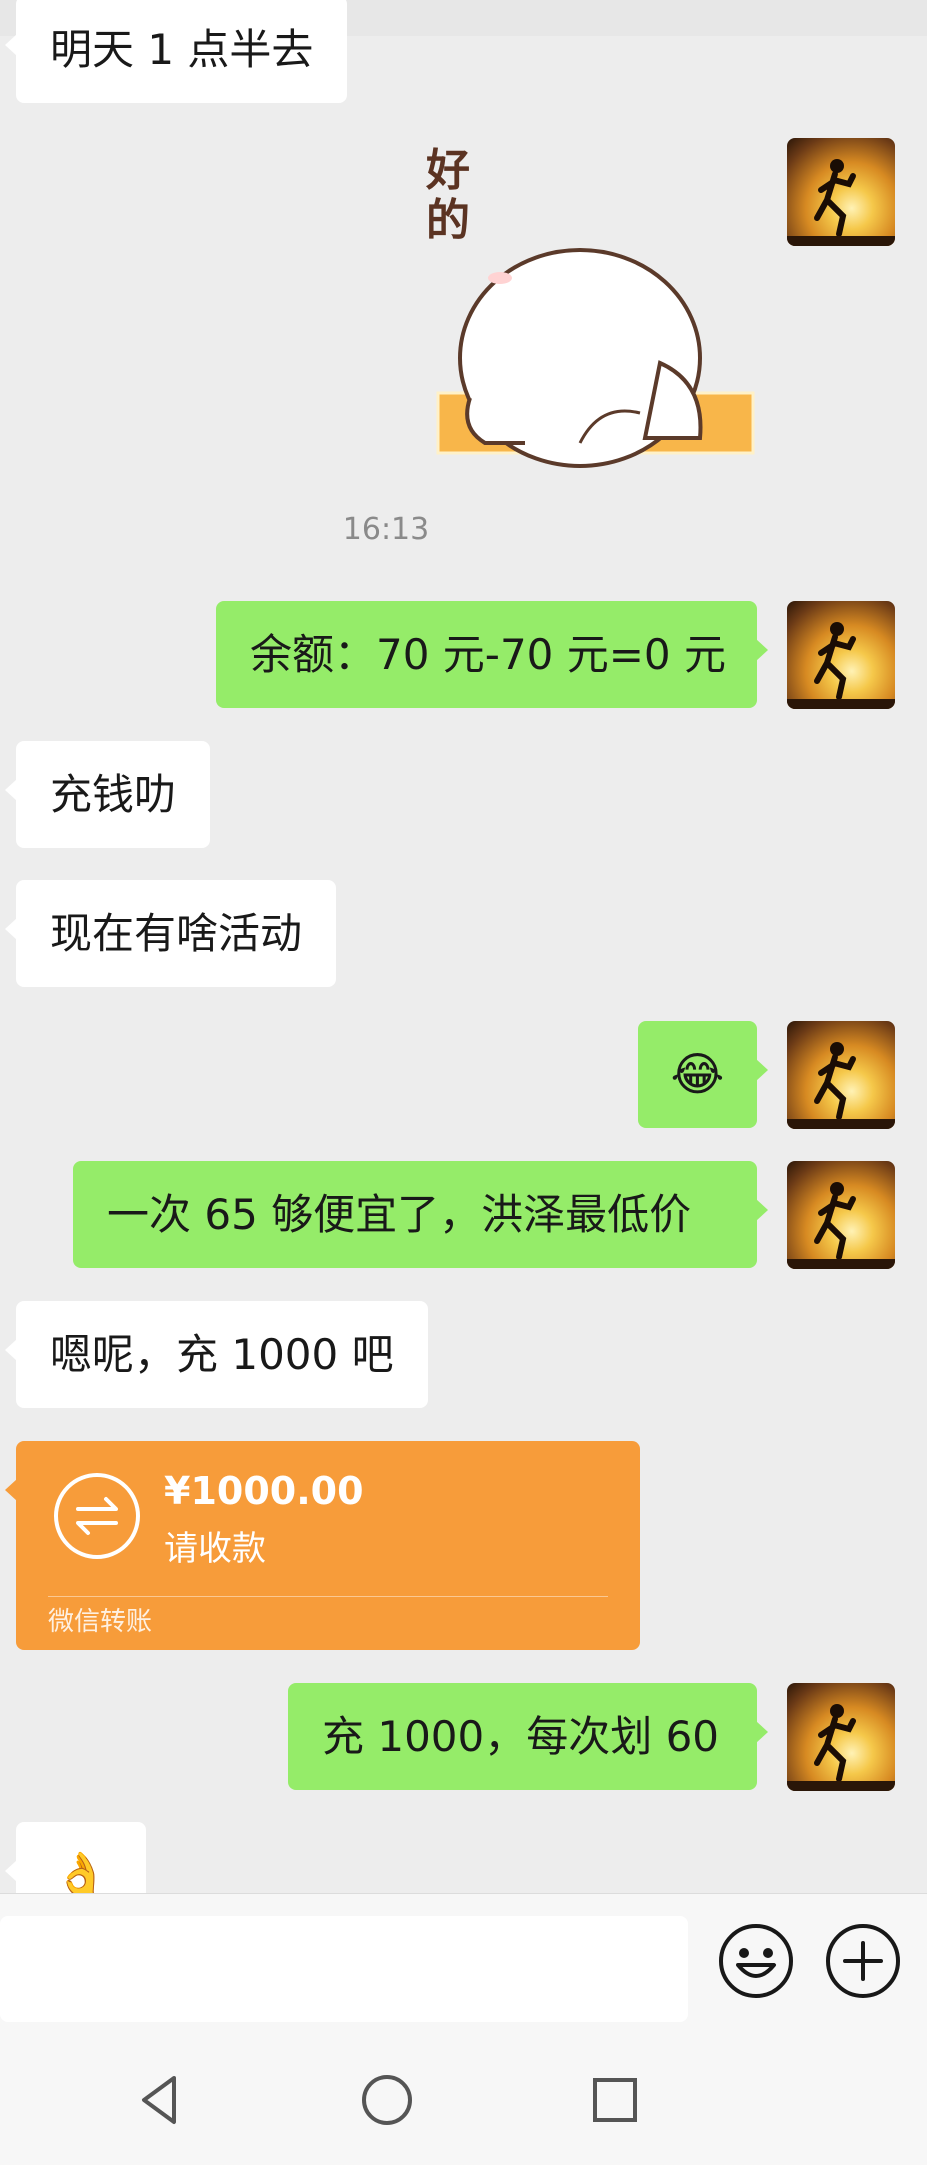 This screenshot has width=927, height=2165. What do you see at coordinates (222, 1354) in the screenshot?
I see `message-text: 嗯呢，充 1000 吧` at bounding box center [222, 1354].